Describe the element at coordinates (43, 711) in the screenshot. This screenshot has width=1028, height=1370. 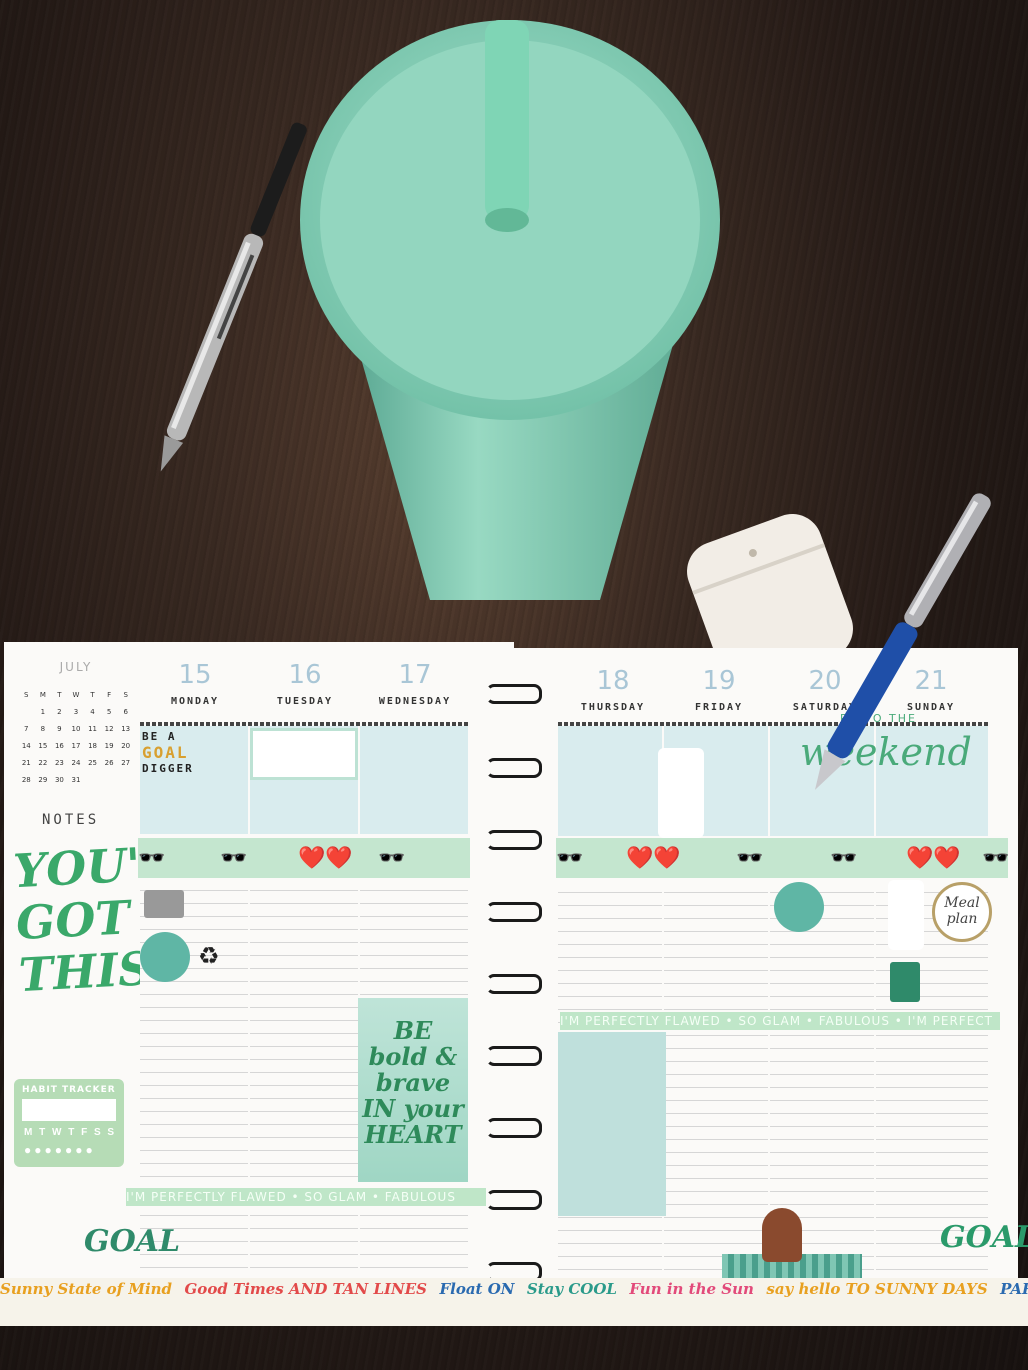
I see `date-cell: 1` at that location.